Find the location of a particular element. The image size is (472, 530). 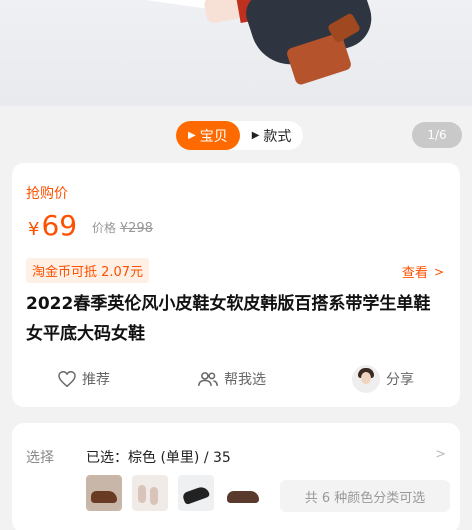

original-price-label: 价格 is located at coordinates (104, 228).